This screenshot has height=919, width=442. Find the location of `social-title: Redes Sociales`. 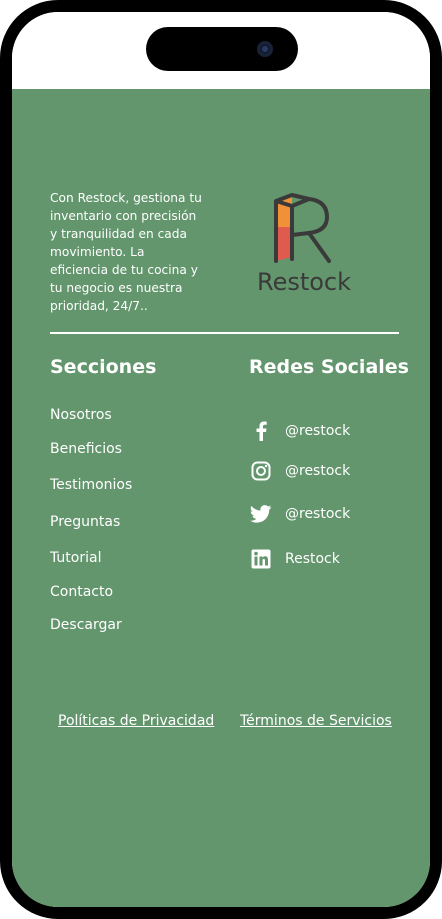

social-title: Redes Sociales is located at coordinates (329, 367).